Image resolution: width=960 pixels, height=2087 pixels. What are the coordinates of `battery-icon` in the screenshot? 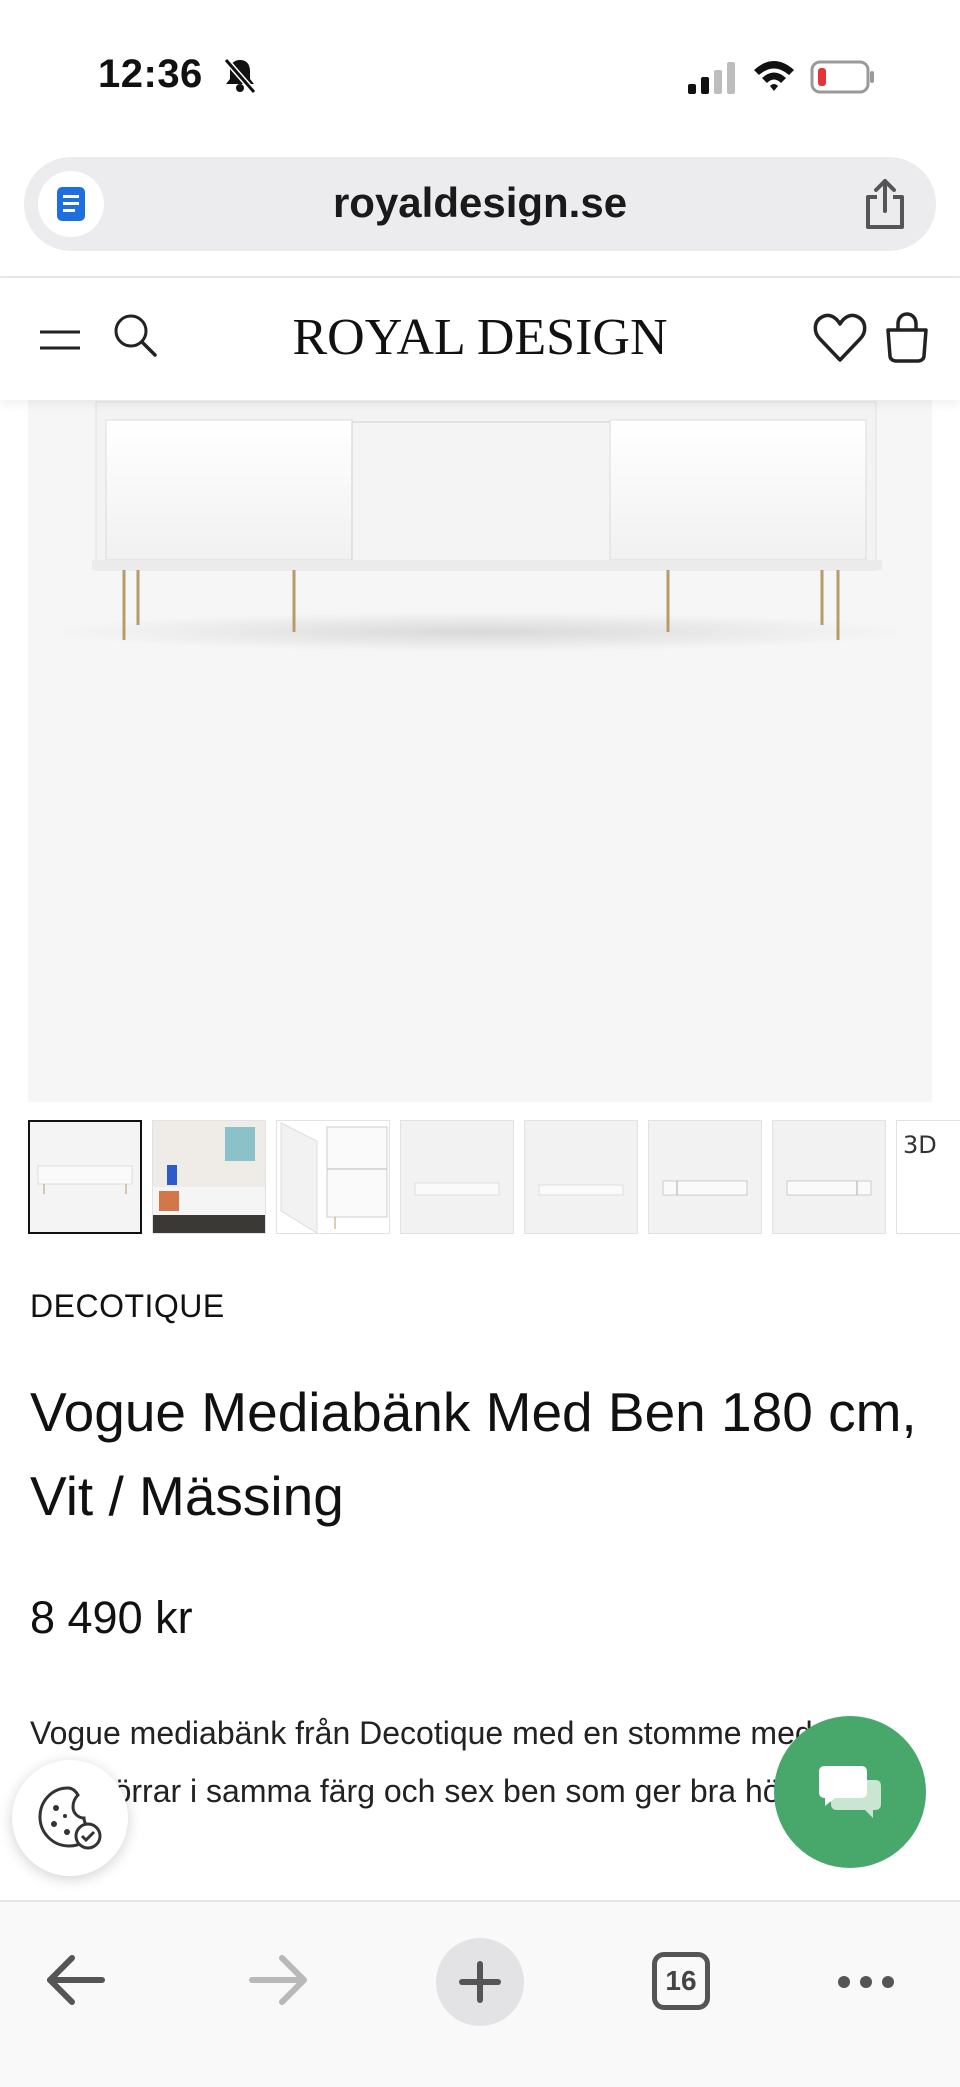 It's located at (842, 77).